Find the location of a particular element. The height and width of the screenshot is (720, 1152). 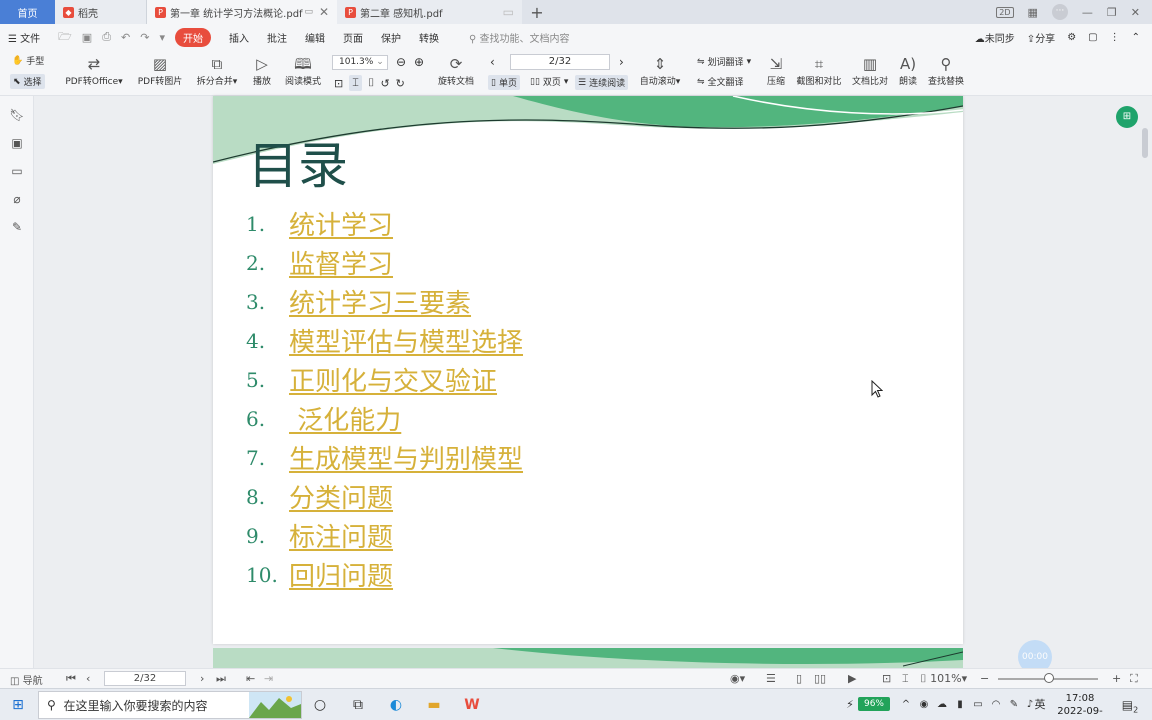

toc-link: 模型评估与模型选择 is located at coordinates (406, 340).